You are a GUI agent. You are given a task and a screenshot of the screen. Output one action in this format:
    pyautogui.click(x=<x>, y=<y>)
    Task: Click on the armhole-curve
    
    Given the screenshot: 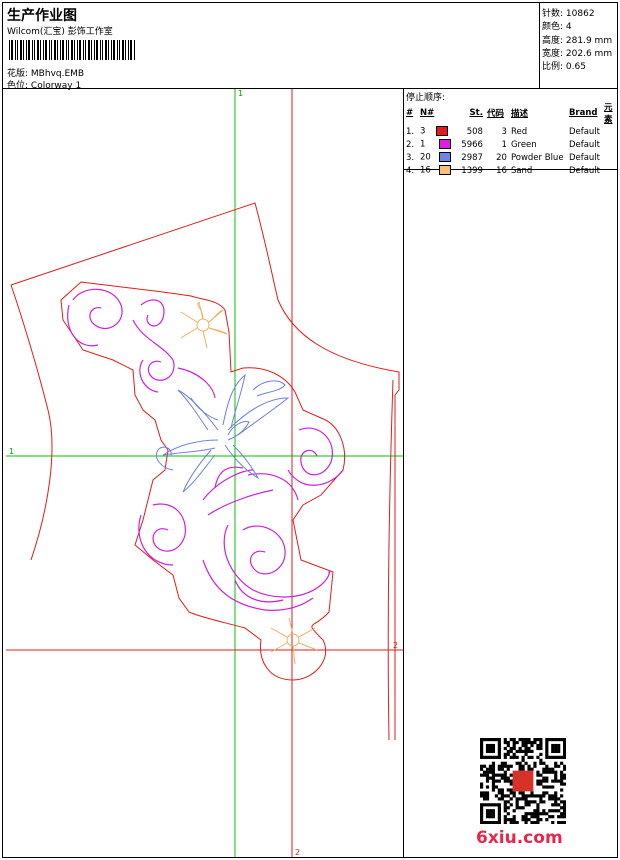 What is the action you would take?
    pyautogui.click(x=31, y=422)
    